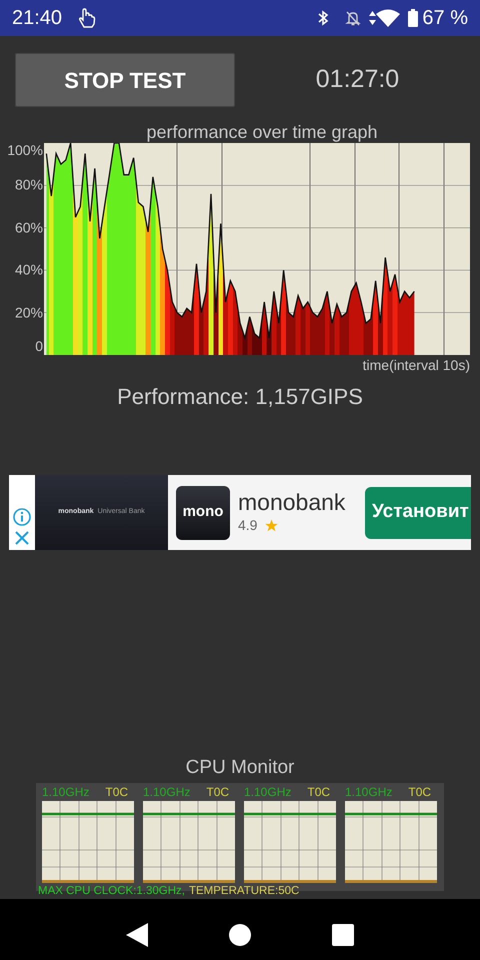 Image resolution: width=480 pixels, height=960 pixels. I want to click on back-icon, so click(137, 934).